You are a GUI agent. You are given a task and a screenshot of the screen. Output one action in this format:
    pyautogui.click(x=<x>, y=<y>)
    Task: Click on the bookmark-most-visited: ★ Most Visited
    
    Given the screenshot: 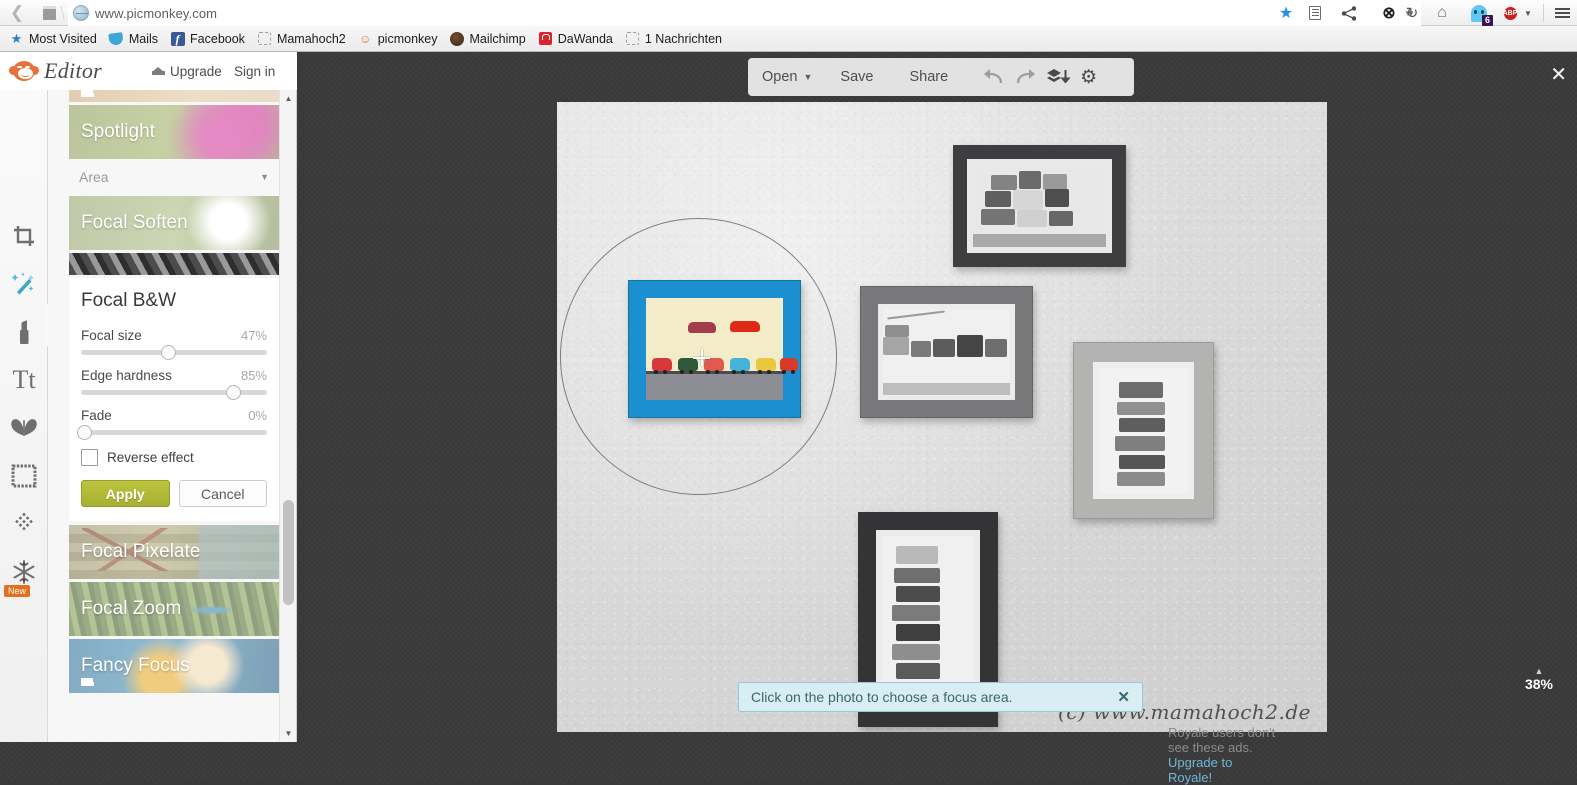 What is the action you would take?
    pyautogui.click(x=55, y=39)
    